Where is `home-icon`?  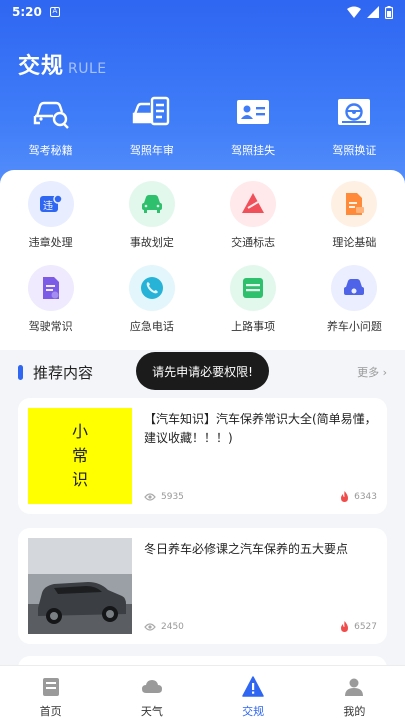
home-icon is located at coordinates (50, 687).